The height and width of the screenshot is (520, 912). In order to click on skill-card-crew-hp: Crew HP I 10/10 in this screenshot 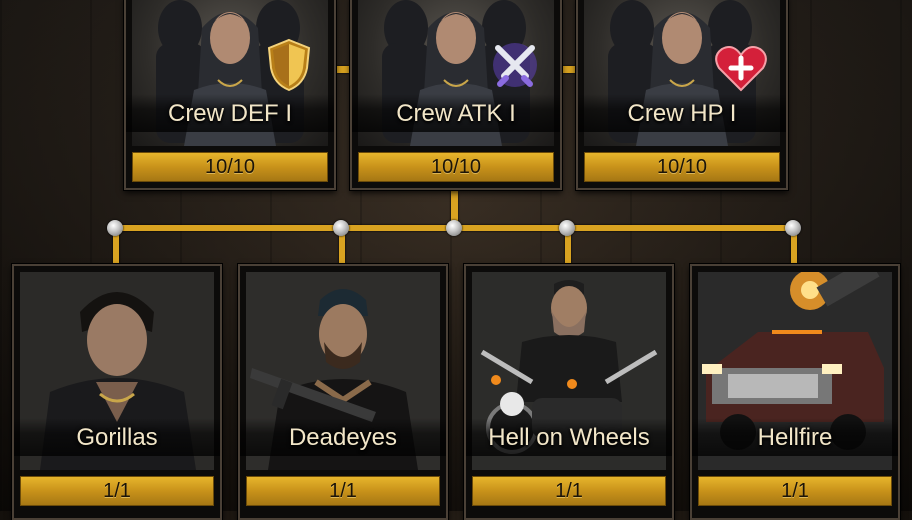, I will do `click(682, 95)`.